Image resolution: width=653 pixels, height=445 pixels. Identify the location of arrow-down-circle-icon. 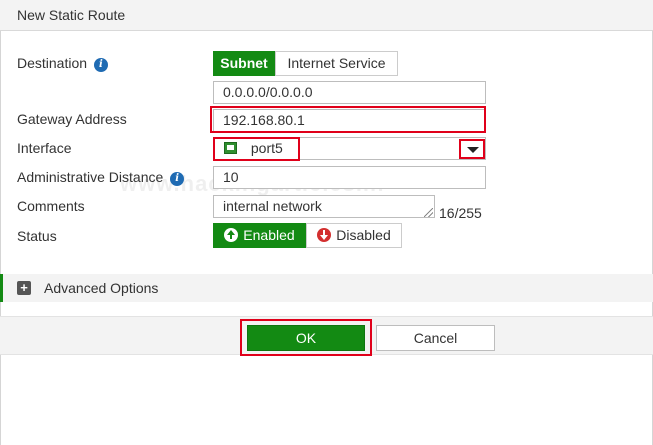
(324, 235).